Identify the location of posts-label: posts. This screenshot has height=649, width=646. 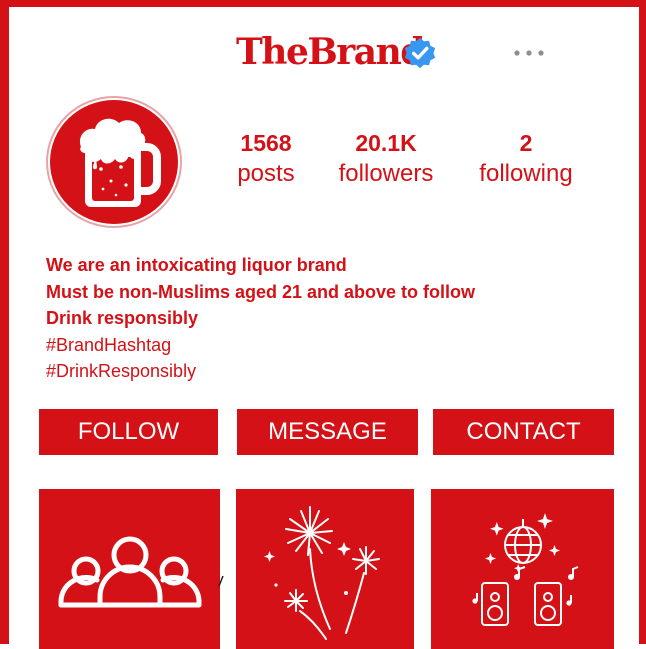
(266, 173).